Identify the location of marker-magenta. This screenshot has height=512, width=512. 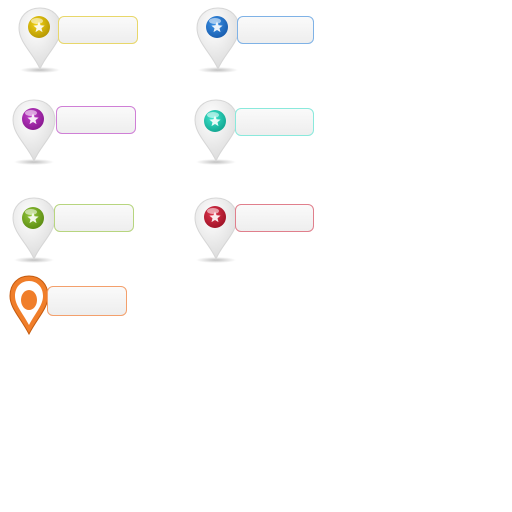
(80, 134).